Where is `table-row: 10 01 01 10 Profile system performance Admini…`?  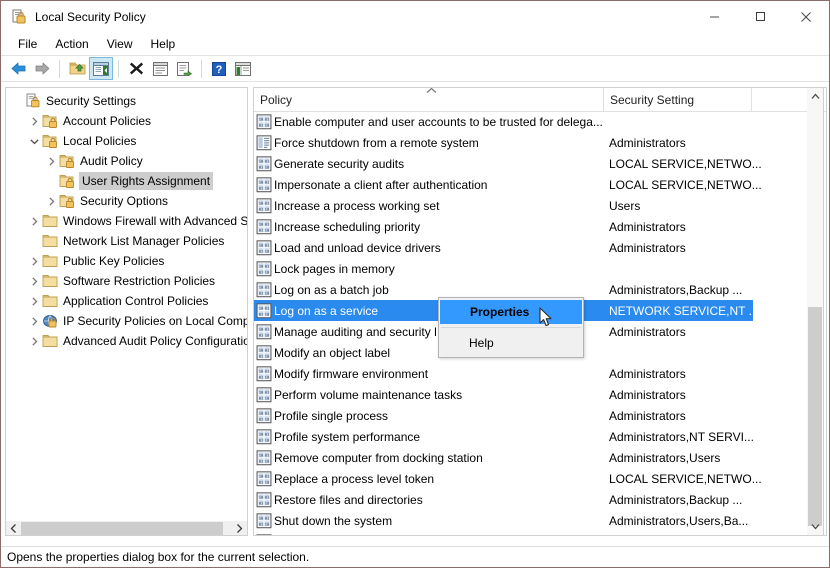
table-row: 10 01 01 10 Profile system performance Admini… is located at coordinates (532, 436).